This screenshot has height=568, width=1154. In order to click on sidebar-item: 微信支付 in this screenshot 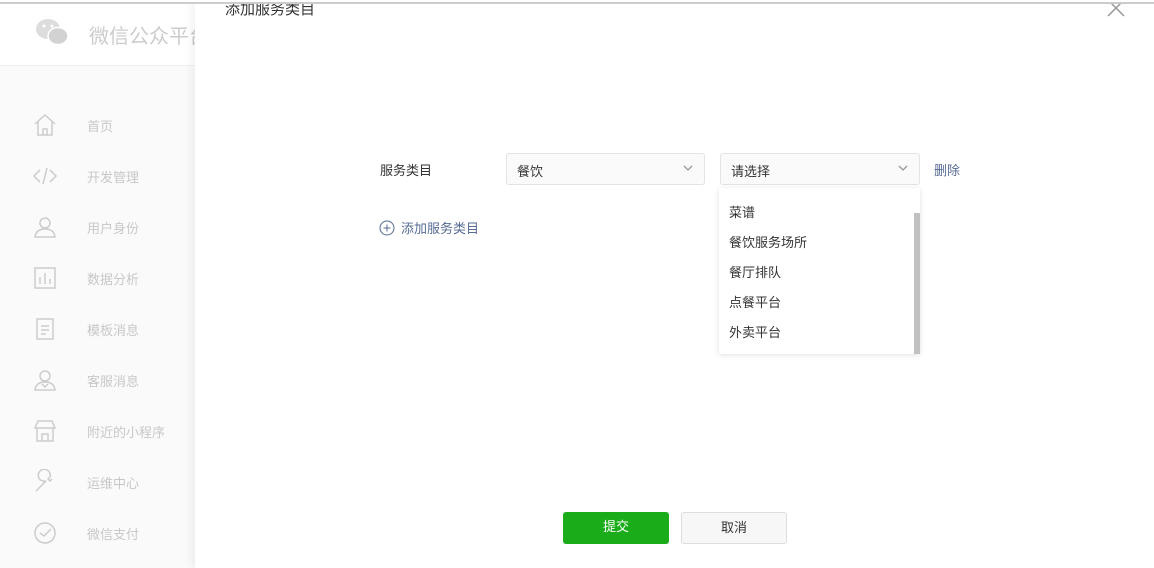, I will do `click(100, 533)`.